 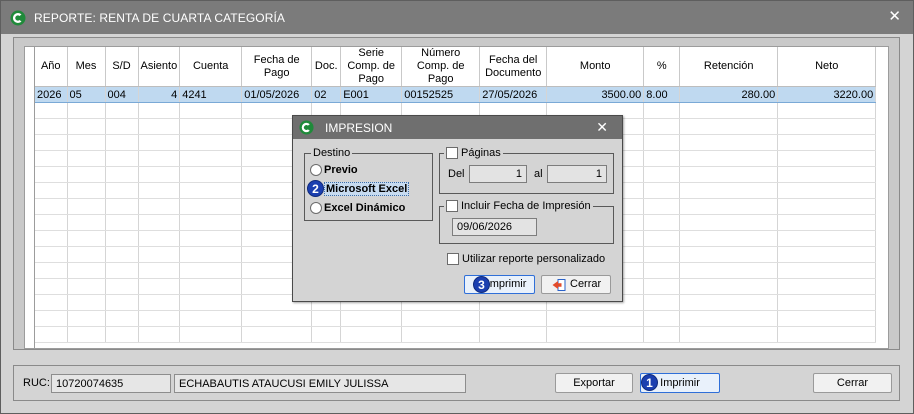 What do you see at coordinates (494, 227) in the screenshot?
I see `date-field: 09/06/2026` at bounding box center [494, 227].